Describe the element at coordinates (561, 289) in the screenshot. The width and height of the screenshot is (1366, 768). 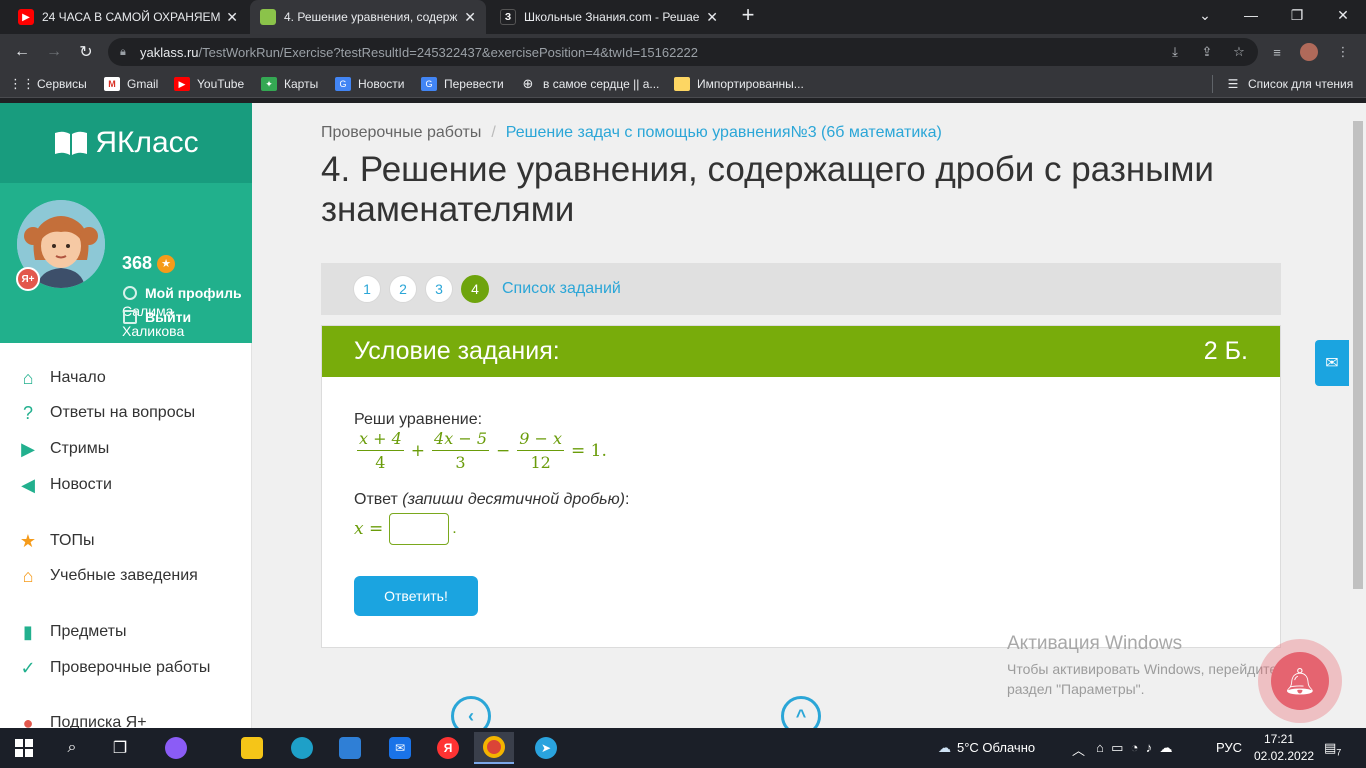
I see `task-list-link: Список заданий` at that location.